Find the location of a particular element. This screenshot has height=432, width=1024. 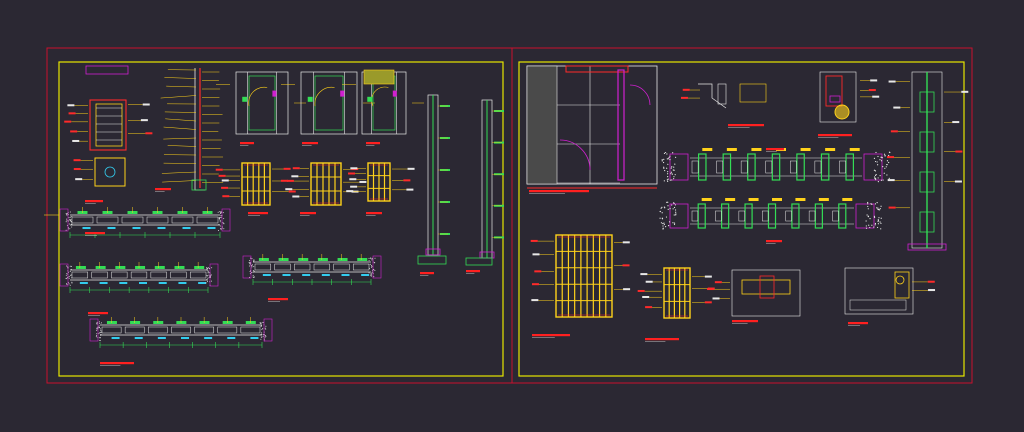

hatch-panel is located at coordinates (379, 77).